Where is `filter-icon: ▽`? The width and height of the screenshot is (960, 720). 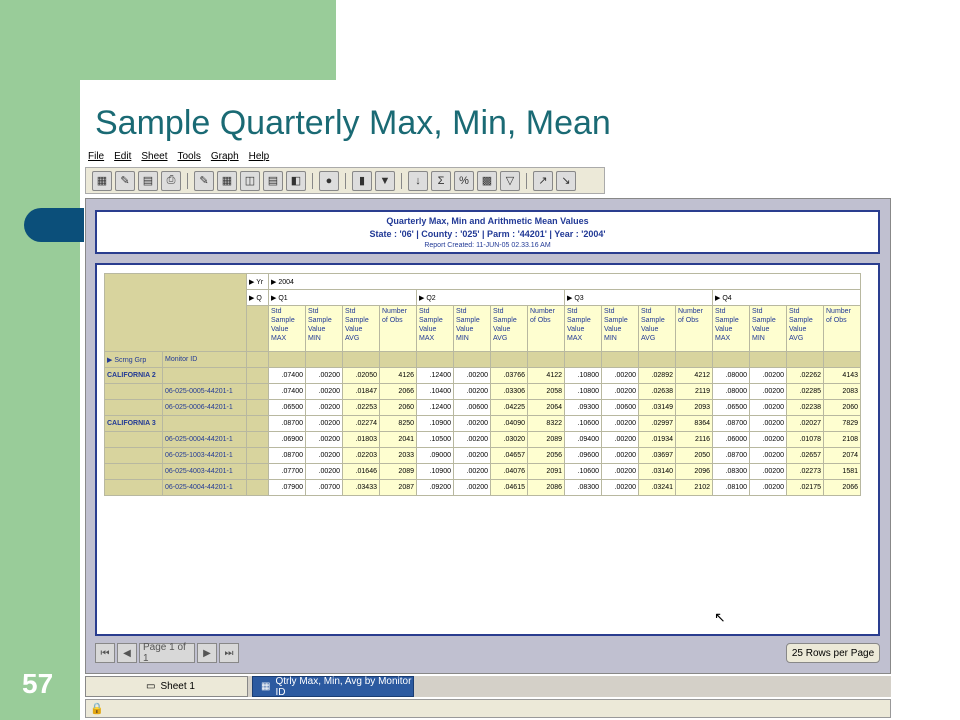
filter-icon: ▽ is located at coordinates (510, 180).